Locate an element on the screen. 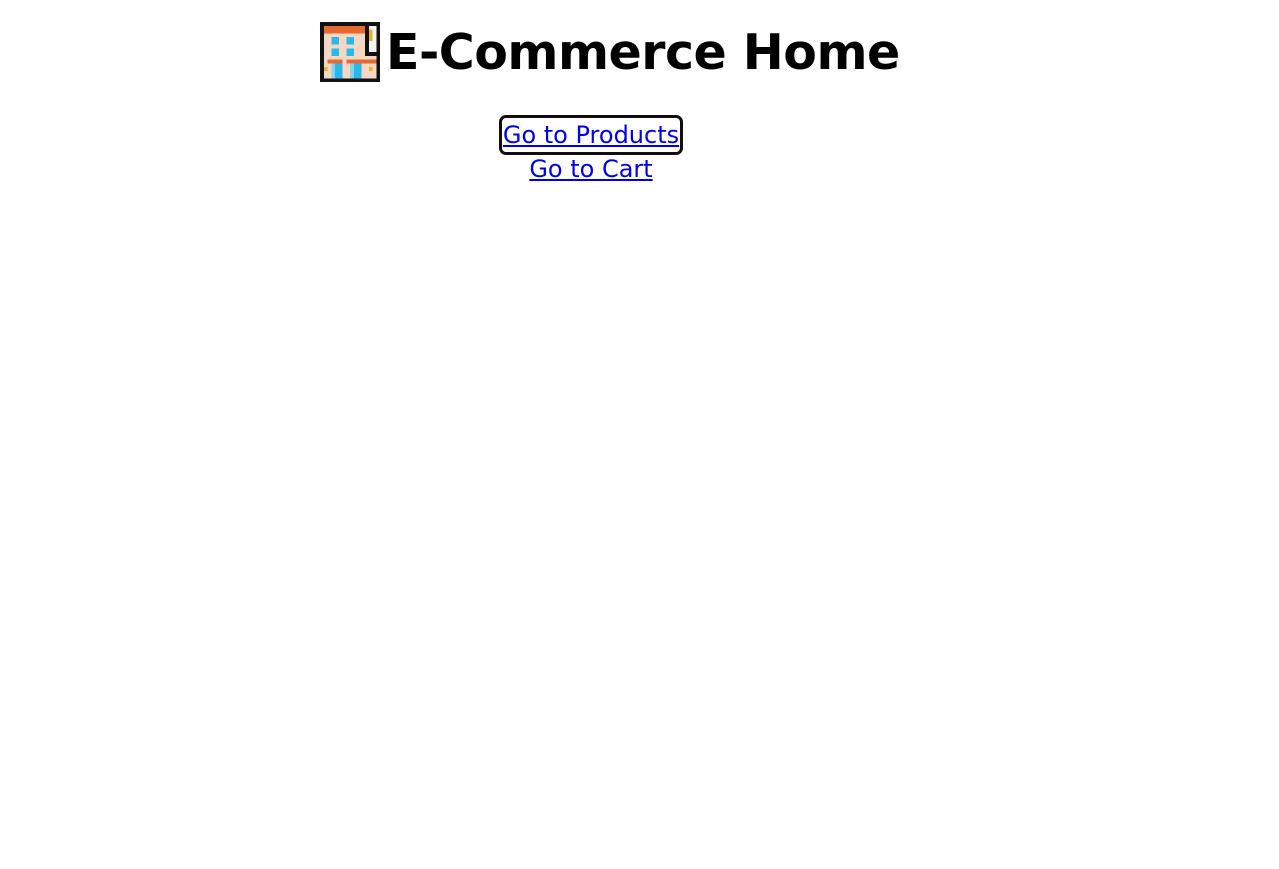 Image resolution: width=1279 pixels, height=869 pixels. convenience-store-icon is located at coordinates (350, 52).